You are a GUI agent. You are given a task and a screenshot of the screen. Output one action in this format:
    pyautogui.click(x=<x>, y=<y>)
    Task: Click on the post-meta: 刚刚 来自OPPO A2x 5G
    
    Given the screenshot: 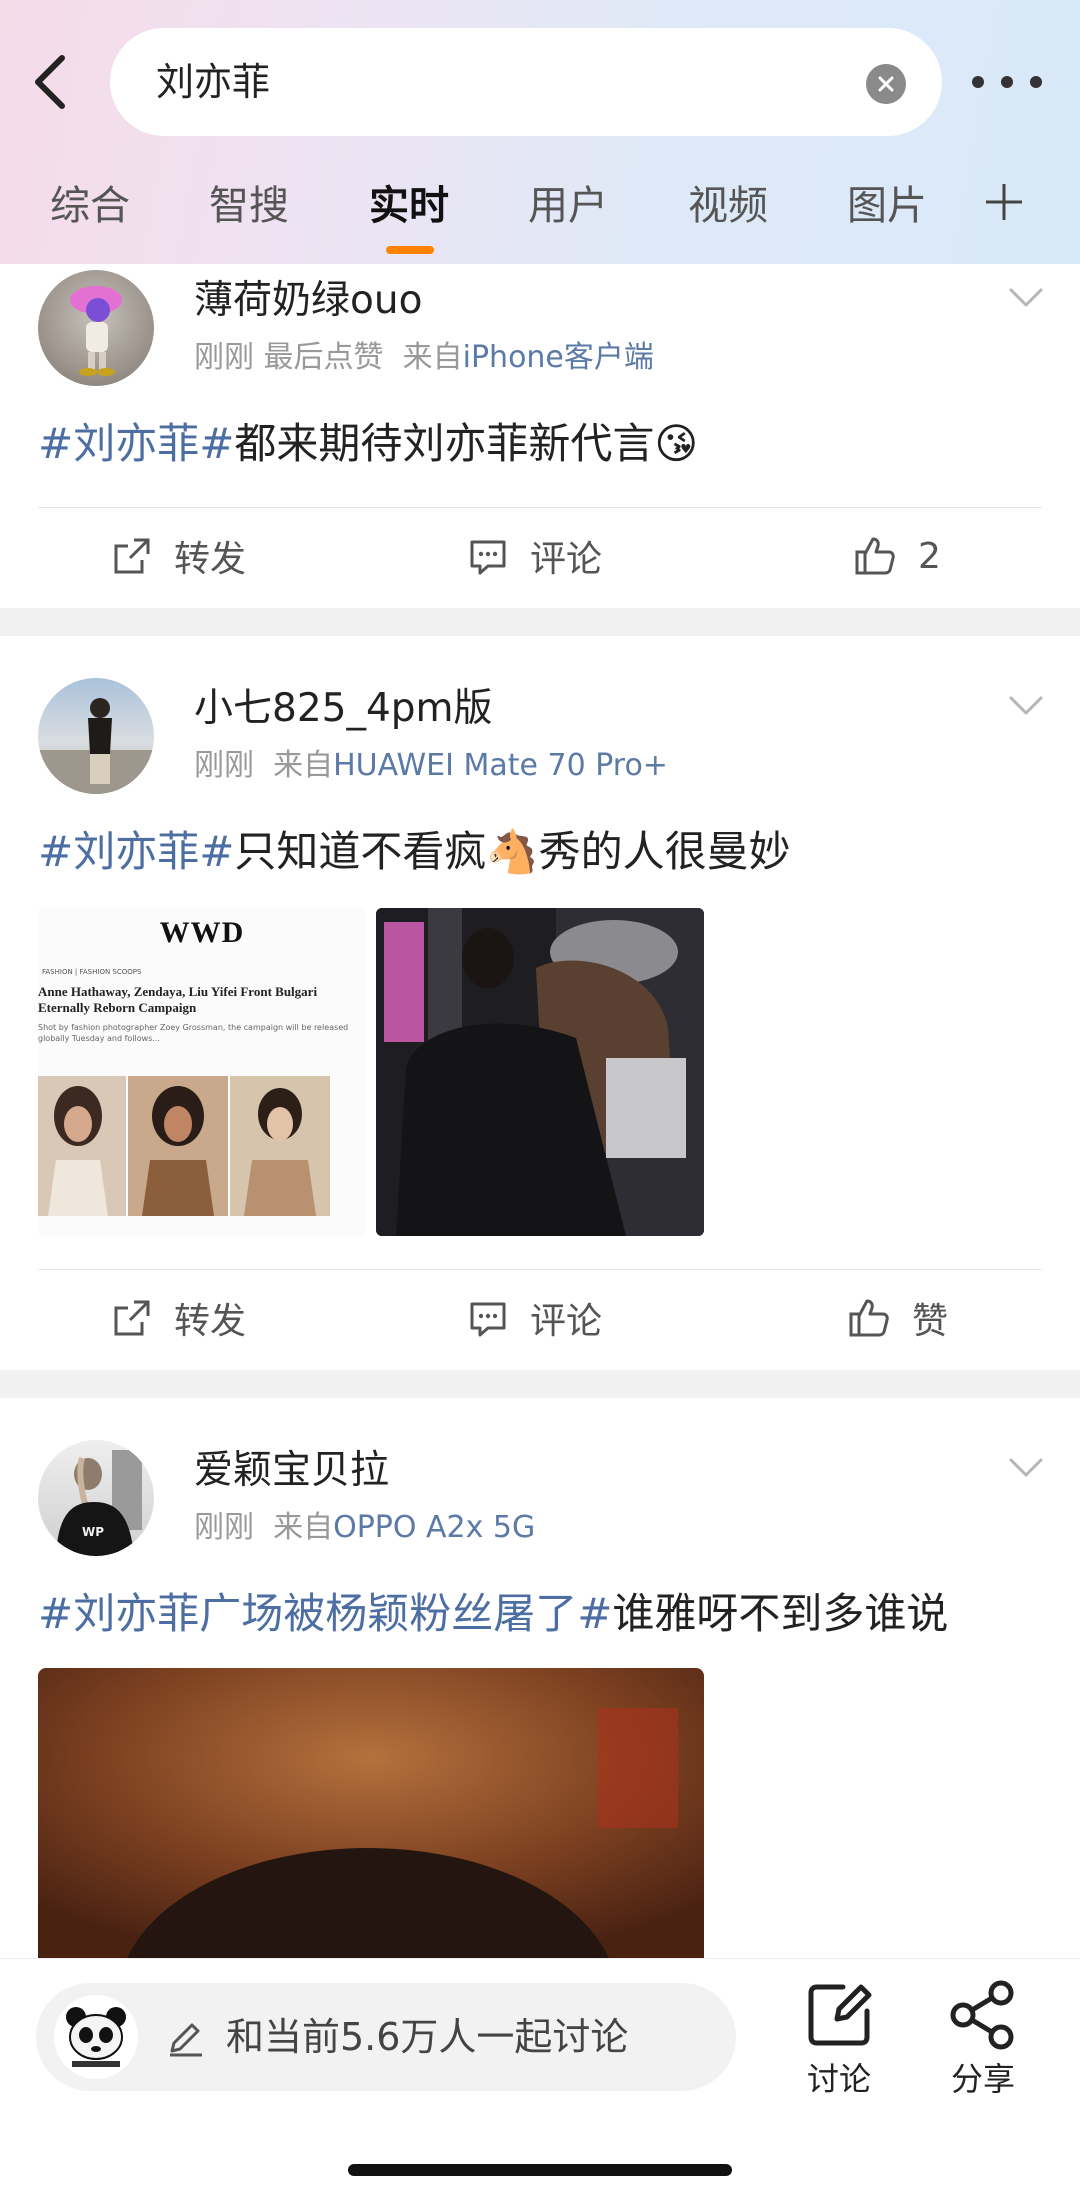 What is the action you would take?
    pyautogui.click(x=364, y=1528)
    